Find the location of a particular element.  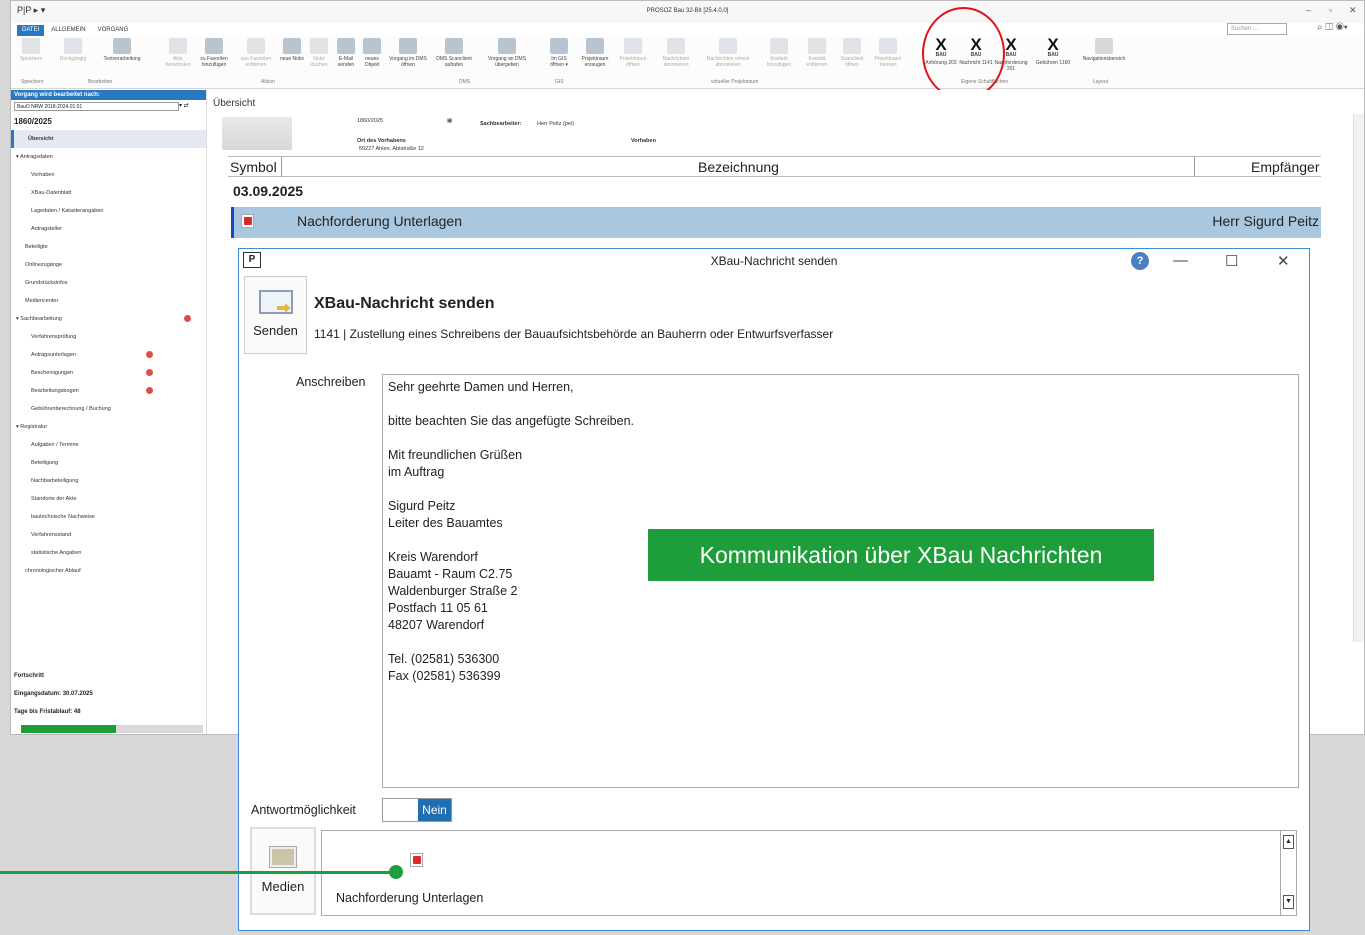

search-icon: ⌕ ◫ ◉▾ is located at coordinates (1332, 27).